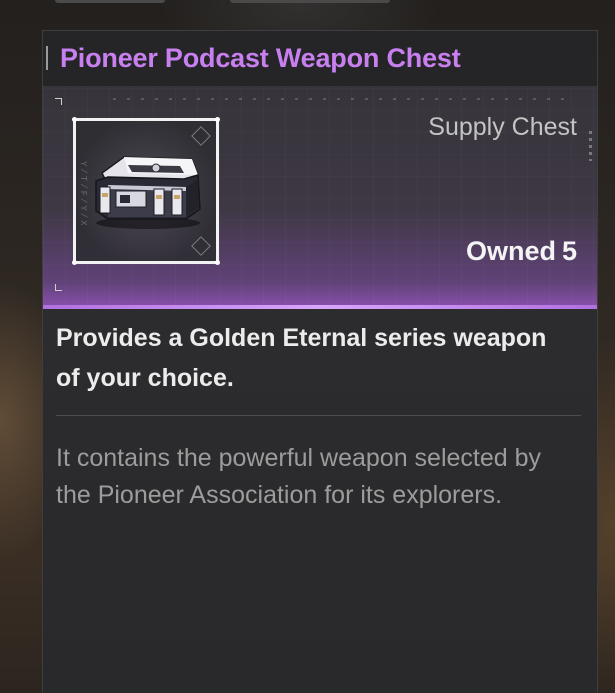 The image size is (615, 693). Describe the element at coordinates (569, 251) in the screenshot. I see `owned-number: 5` at that location.